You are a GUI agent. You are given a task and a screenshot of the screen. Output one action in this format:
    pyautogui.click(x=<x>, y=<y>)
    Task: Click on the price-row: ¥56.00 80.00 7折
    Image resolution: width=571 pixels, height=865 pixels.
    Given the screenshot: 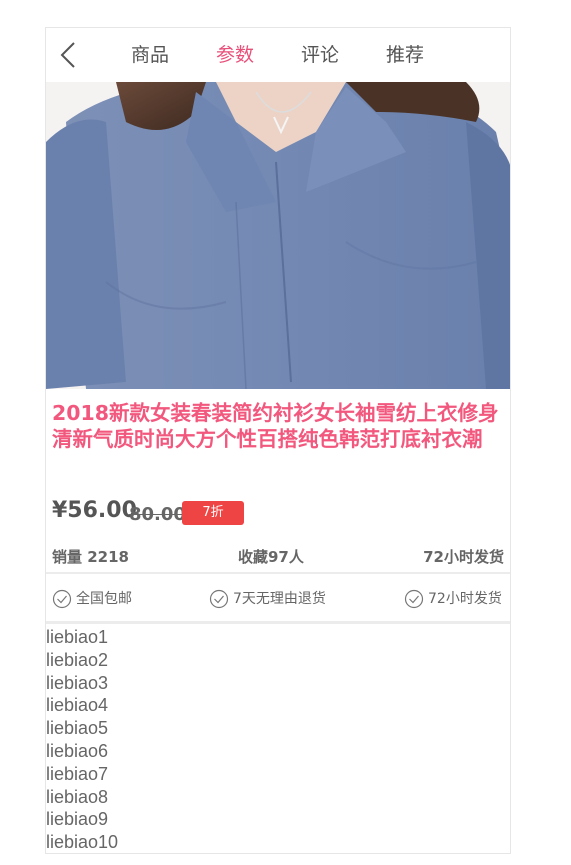 What is the action you would take?
    pyautogui.click(x=280, y=513)
    